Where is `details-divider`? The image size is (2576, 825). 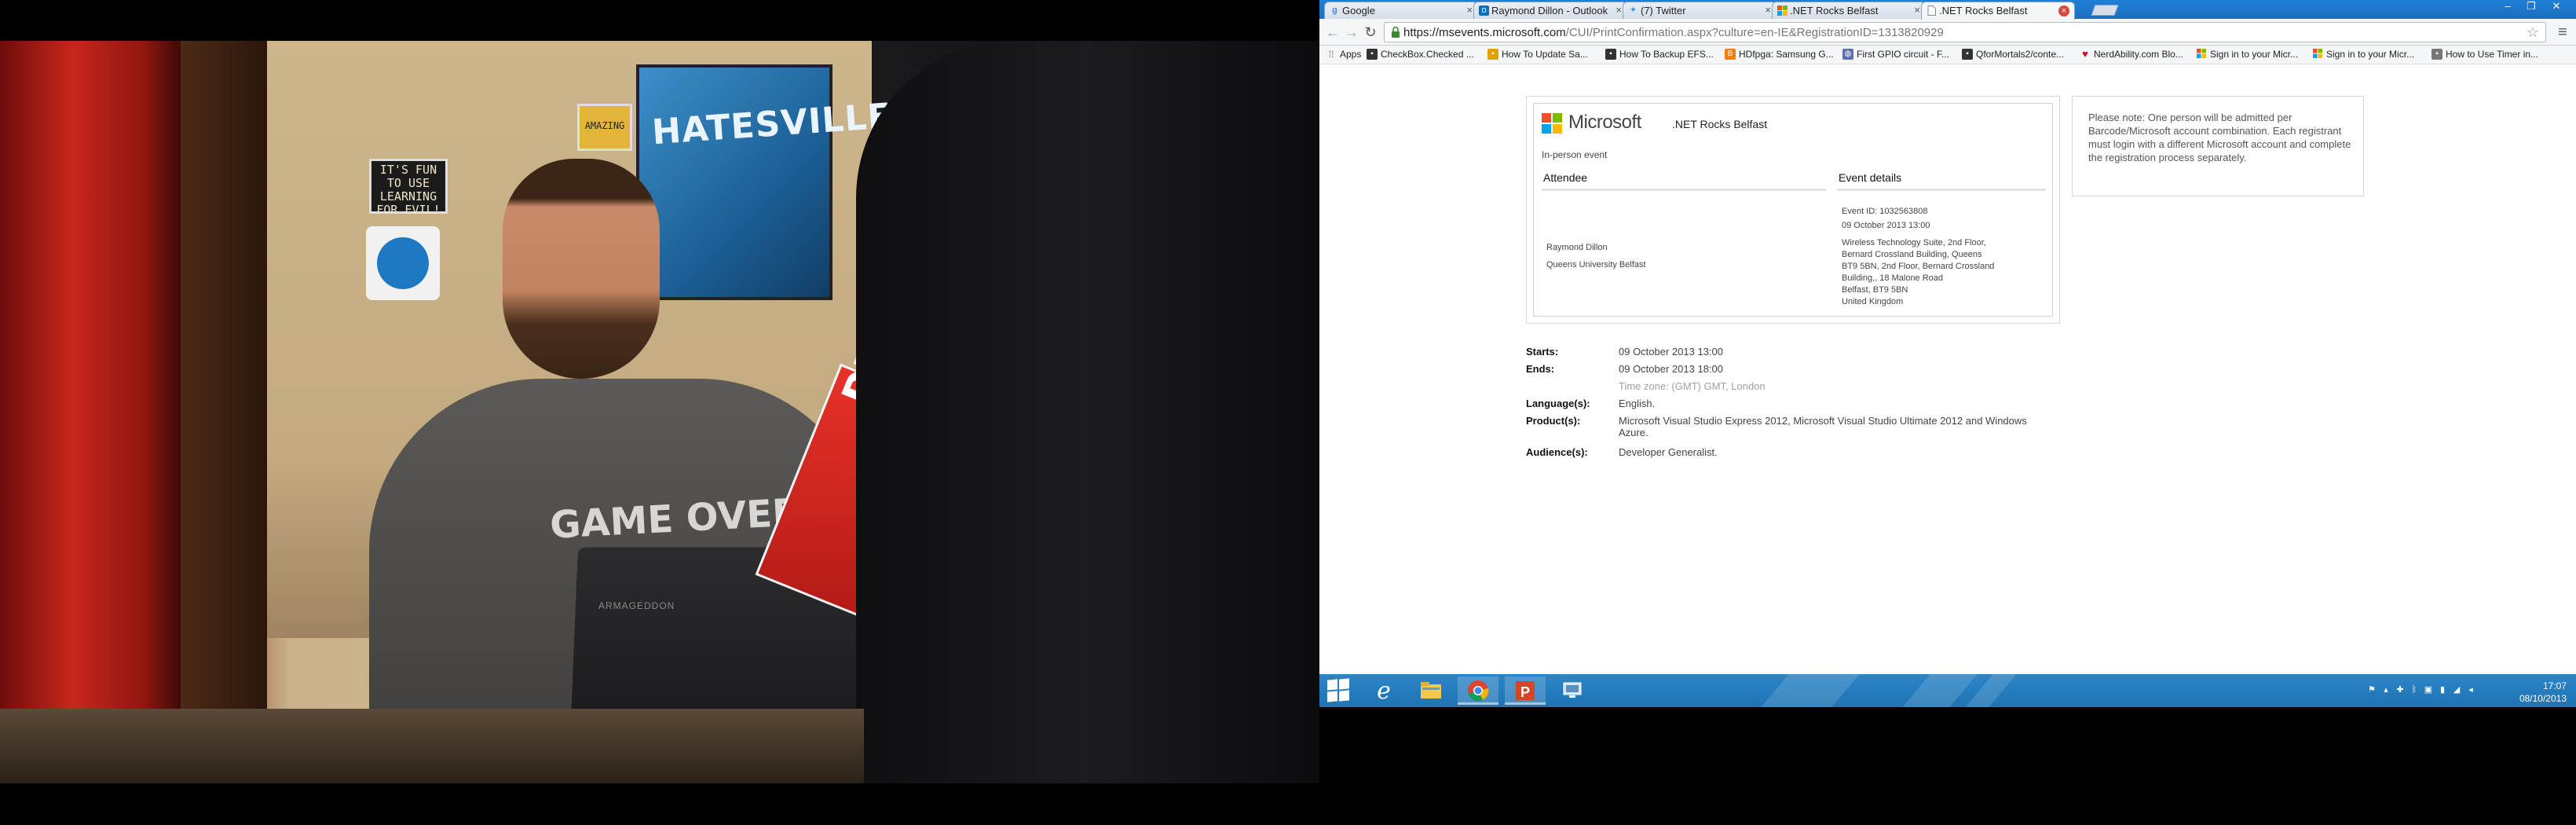
details-divider is located at coordinates (1942, 190).